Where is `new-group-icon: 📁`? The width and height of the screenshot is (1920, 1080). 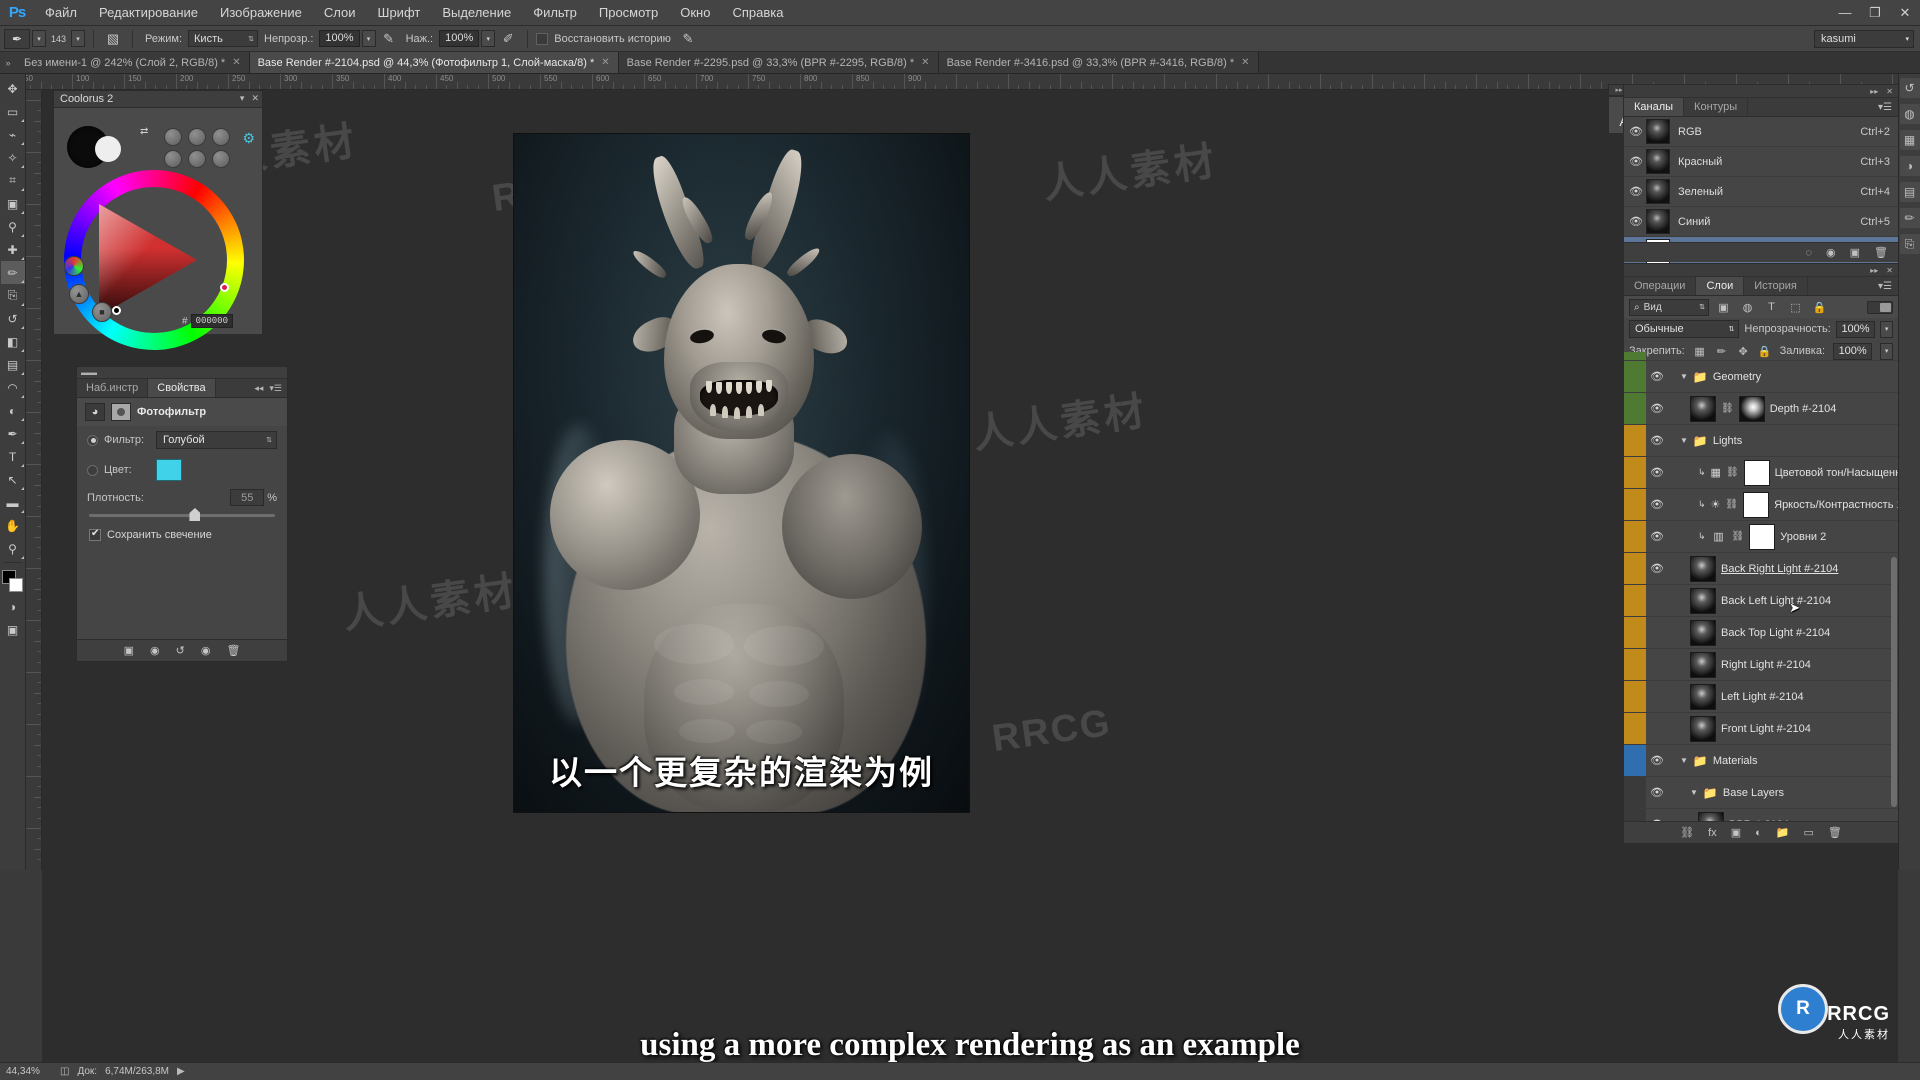
new-group-icon: 📁 is located at coordinates (1783, 832).